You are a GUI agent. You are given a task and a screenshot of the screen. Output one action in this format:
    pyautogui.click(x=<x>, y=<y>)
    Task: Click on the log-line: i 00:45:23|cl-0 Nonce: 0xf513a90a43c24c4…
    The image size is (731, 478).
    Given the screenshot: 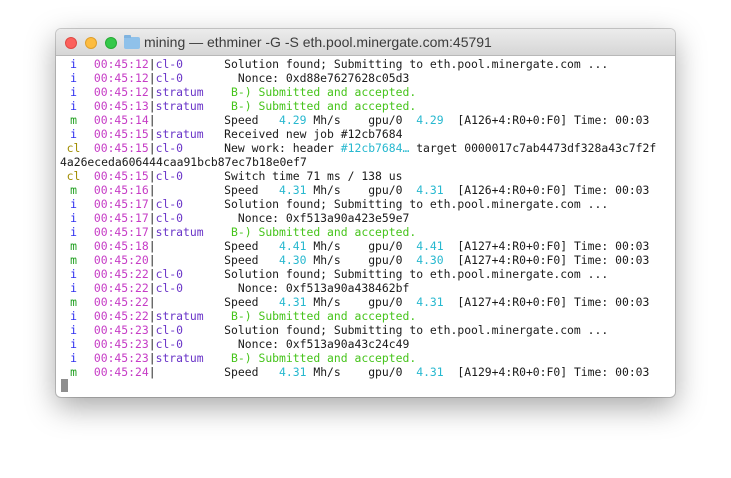 What is the action you would take?
    pyautogui.click(x=367, y=344)
    